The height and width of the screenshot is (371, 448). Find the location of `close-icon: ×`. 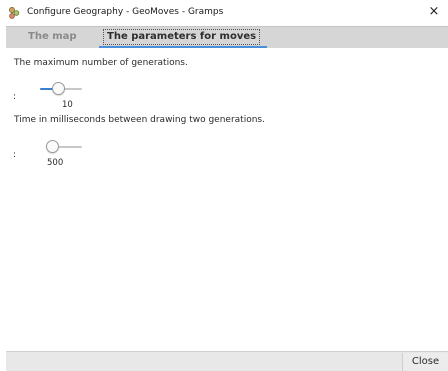

close-icon: × is located at coordinates (434, 12).